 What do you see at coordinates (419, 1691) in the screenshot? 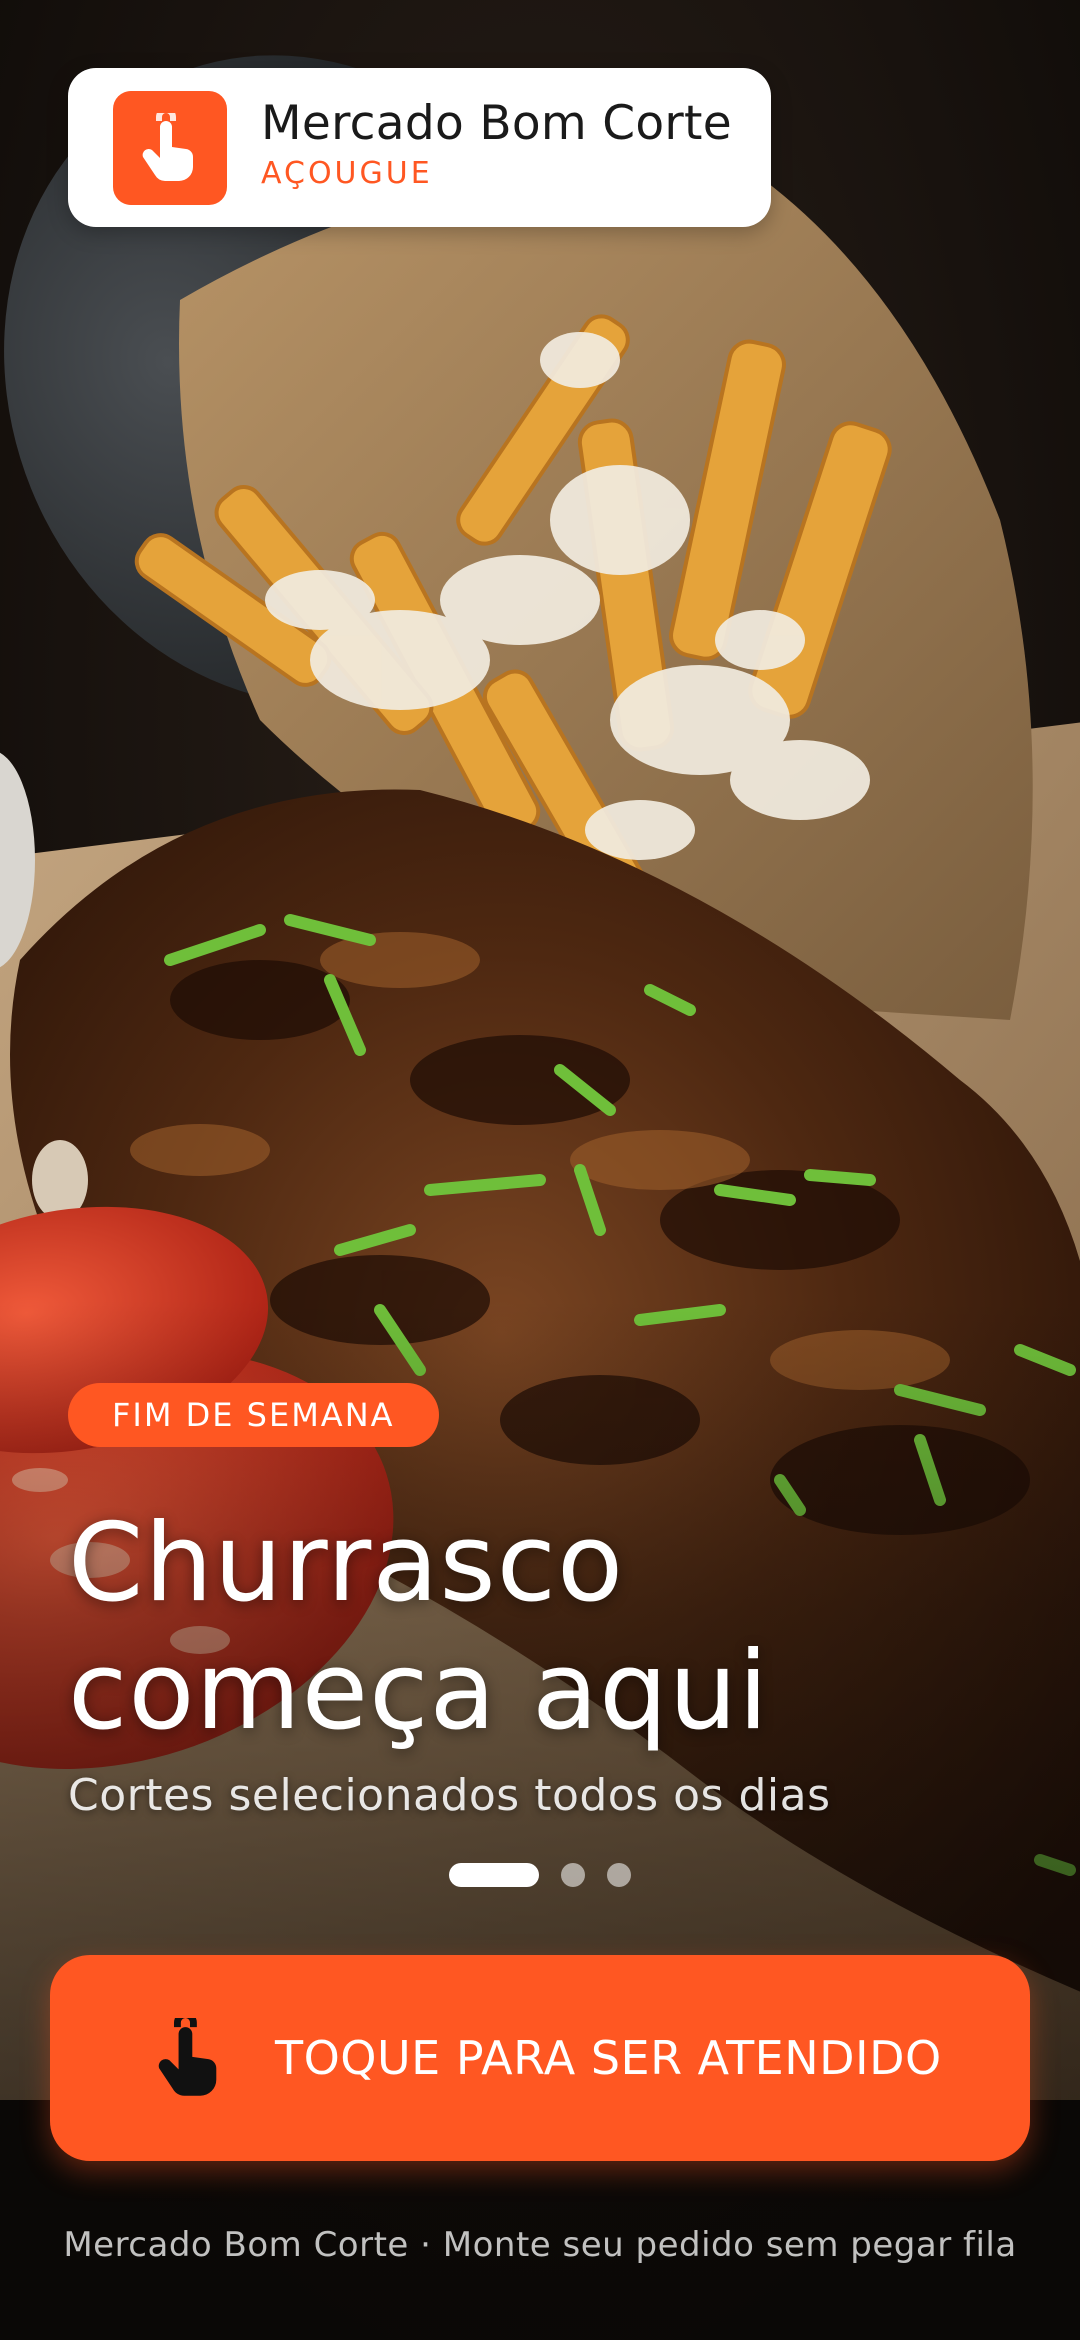
I see `headline-line-2: começa aqui` at bounding box center [419, 1691].